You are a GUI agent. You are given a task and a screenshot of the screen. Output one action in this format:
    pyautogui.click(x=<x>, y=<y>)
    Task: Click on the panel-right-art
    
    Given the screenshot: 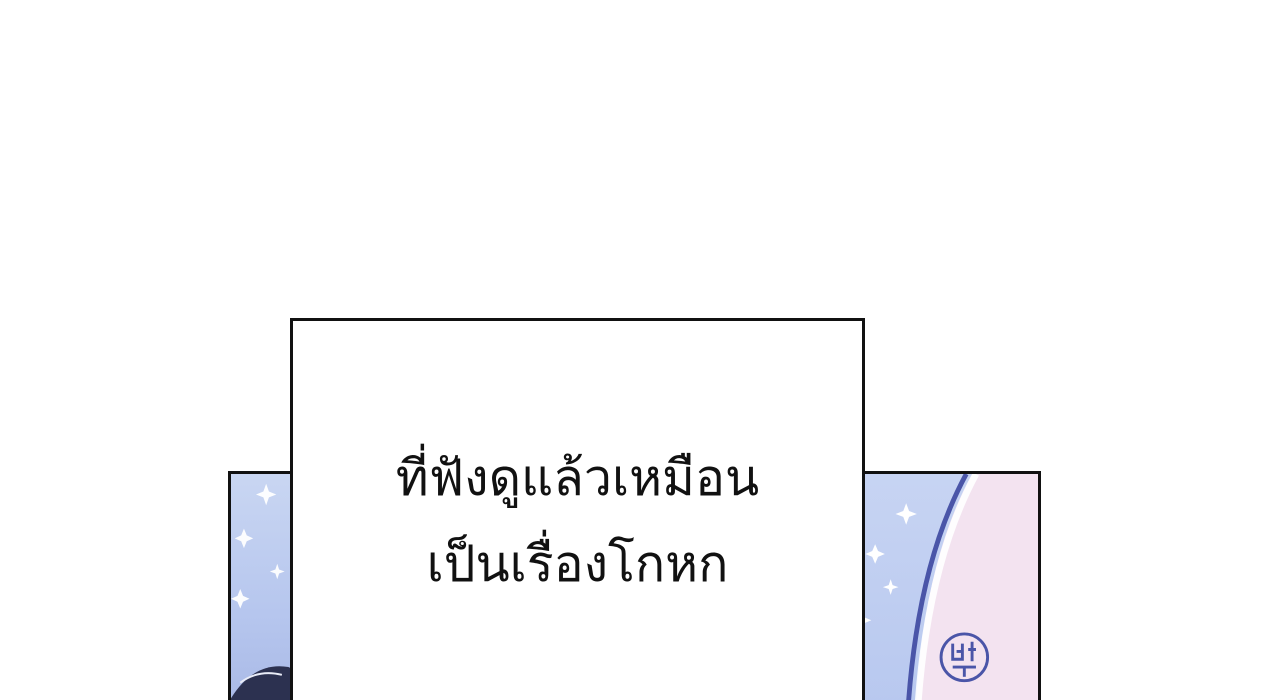 What is the action you would take?
    pyautogui.click(x=944, y=587)
    